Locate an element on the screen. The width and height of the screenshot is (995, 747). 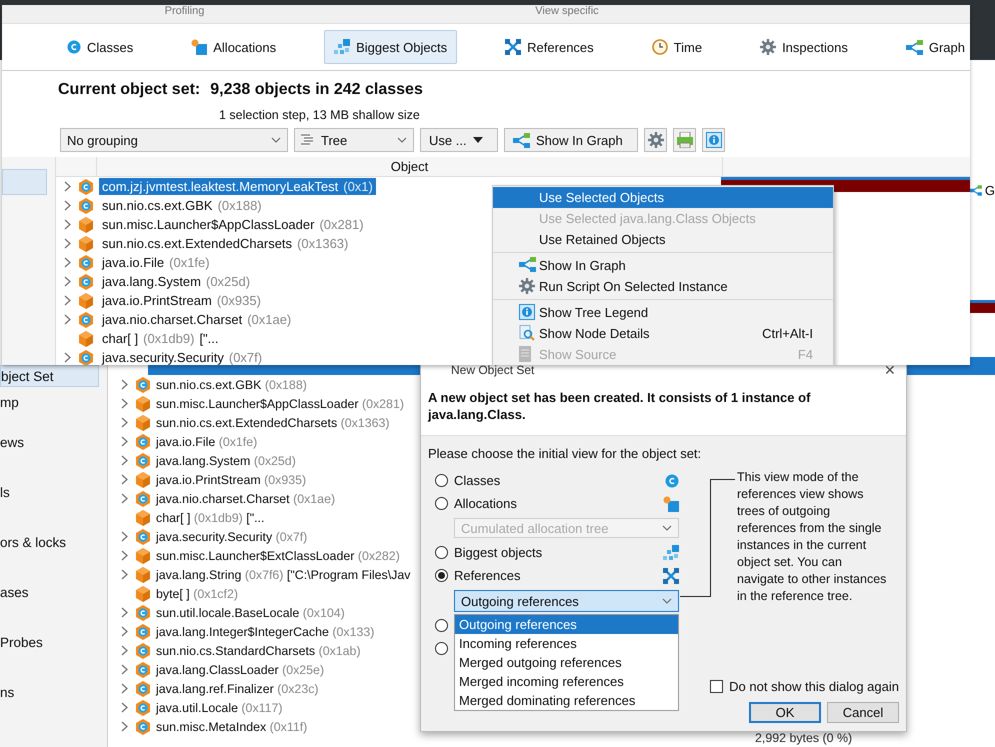
dropdown-option: Merged incoming references is located at coordinates (566, 681).